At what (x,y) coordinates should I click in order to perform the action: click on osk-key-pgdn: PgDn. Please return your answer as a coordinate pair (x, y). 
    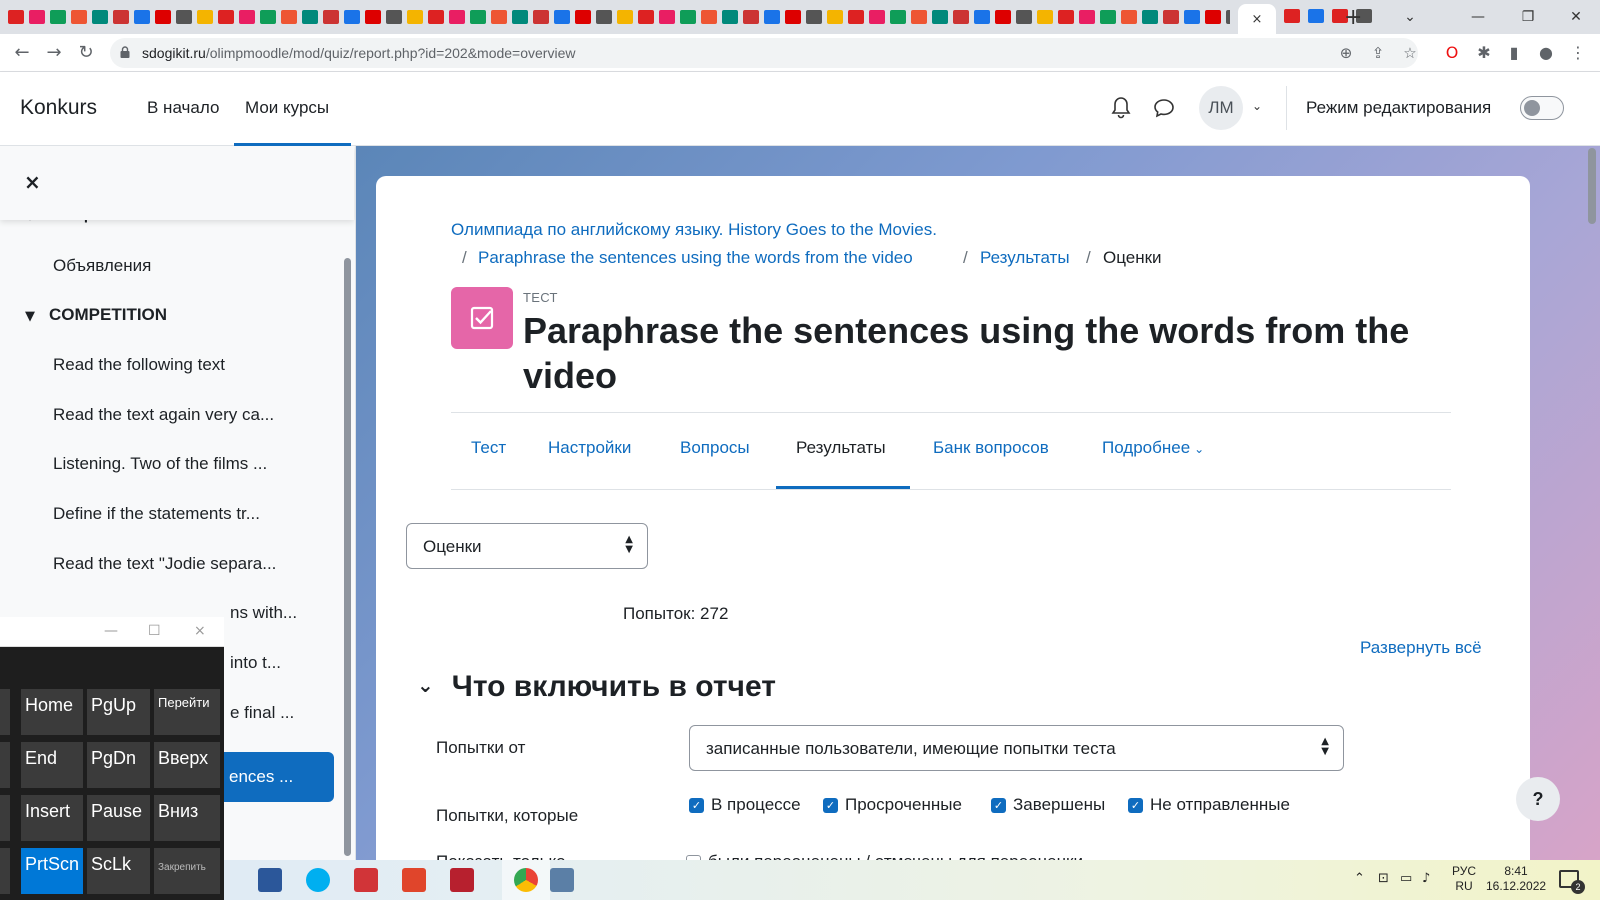
    Looking at the image, I should click on (118, 765).